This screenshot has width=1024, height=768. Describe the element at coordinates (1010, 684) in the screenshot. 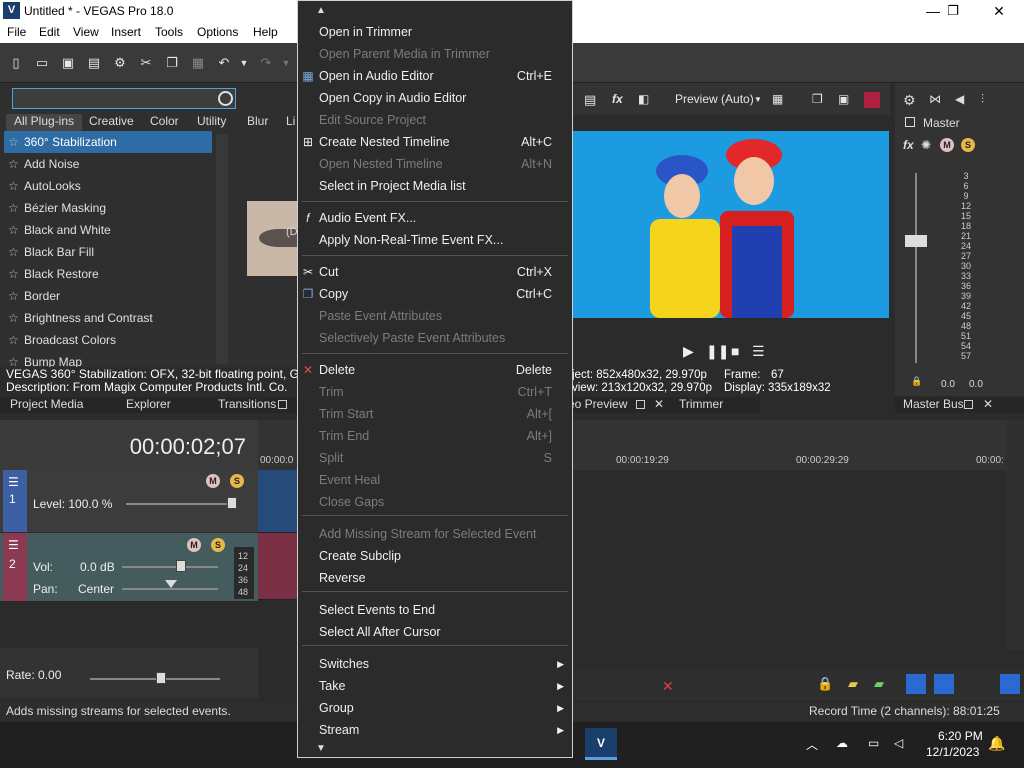

I see `ignore-grouping-icon` at that location.